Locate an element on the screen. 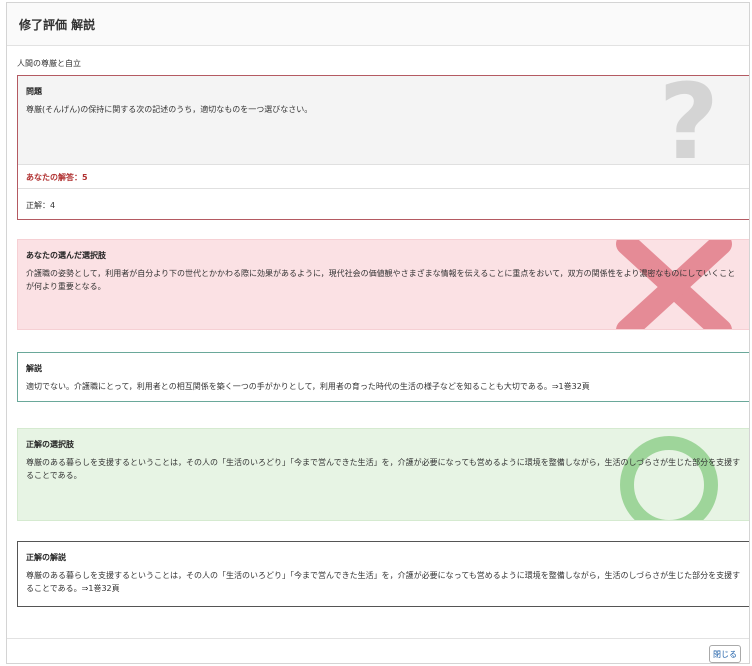 Image resolution: width=752 pixels, height=666 pixels. dialog-header: 修了評価 解説 is located at coordinates (378, 24).